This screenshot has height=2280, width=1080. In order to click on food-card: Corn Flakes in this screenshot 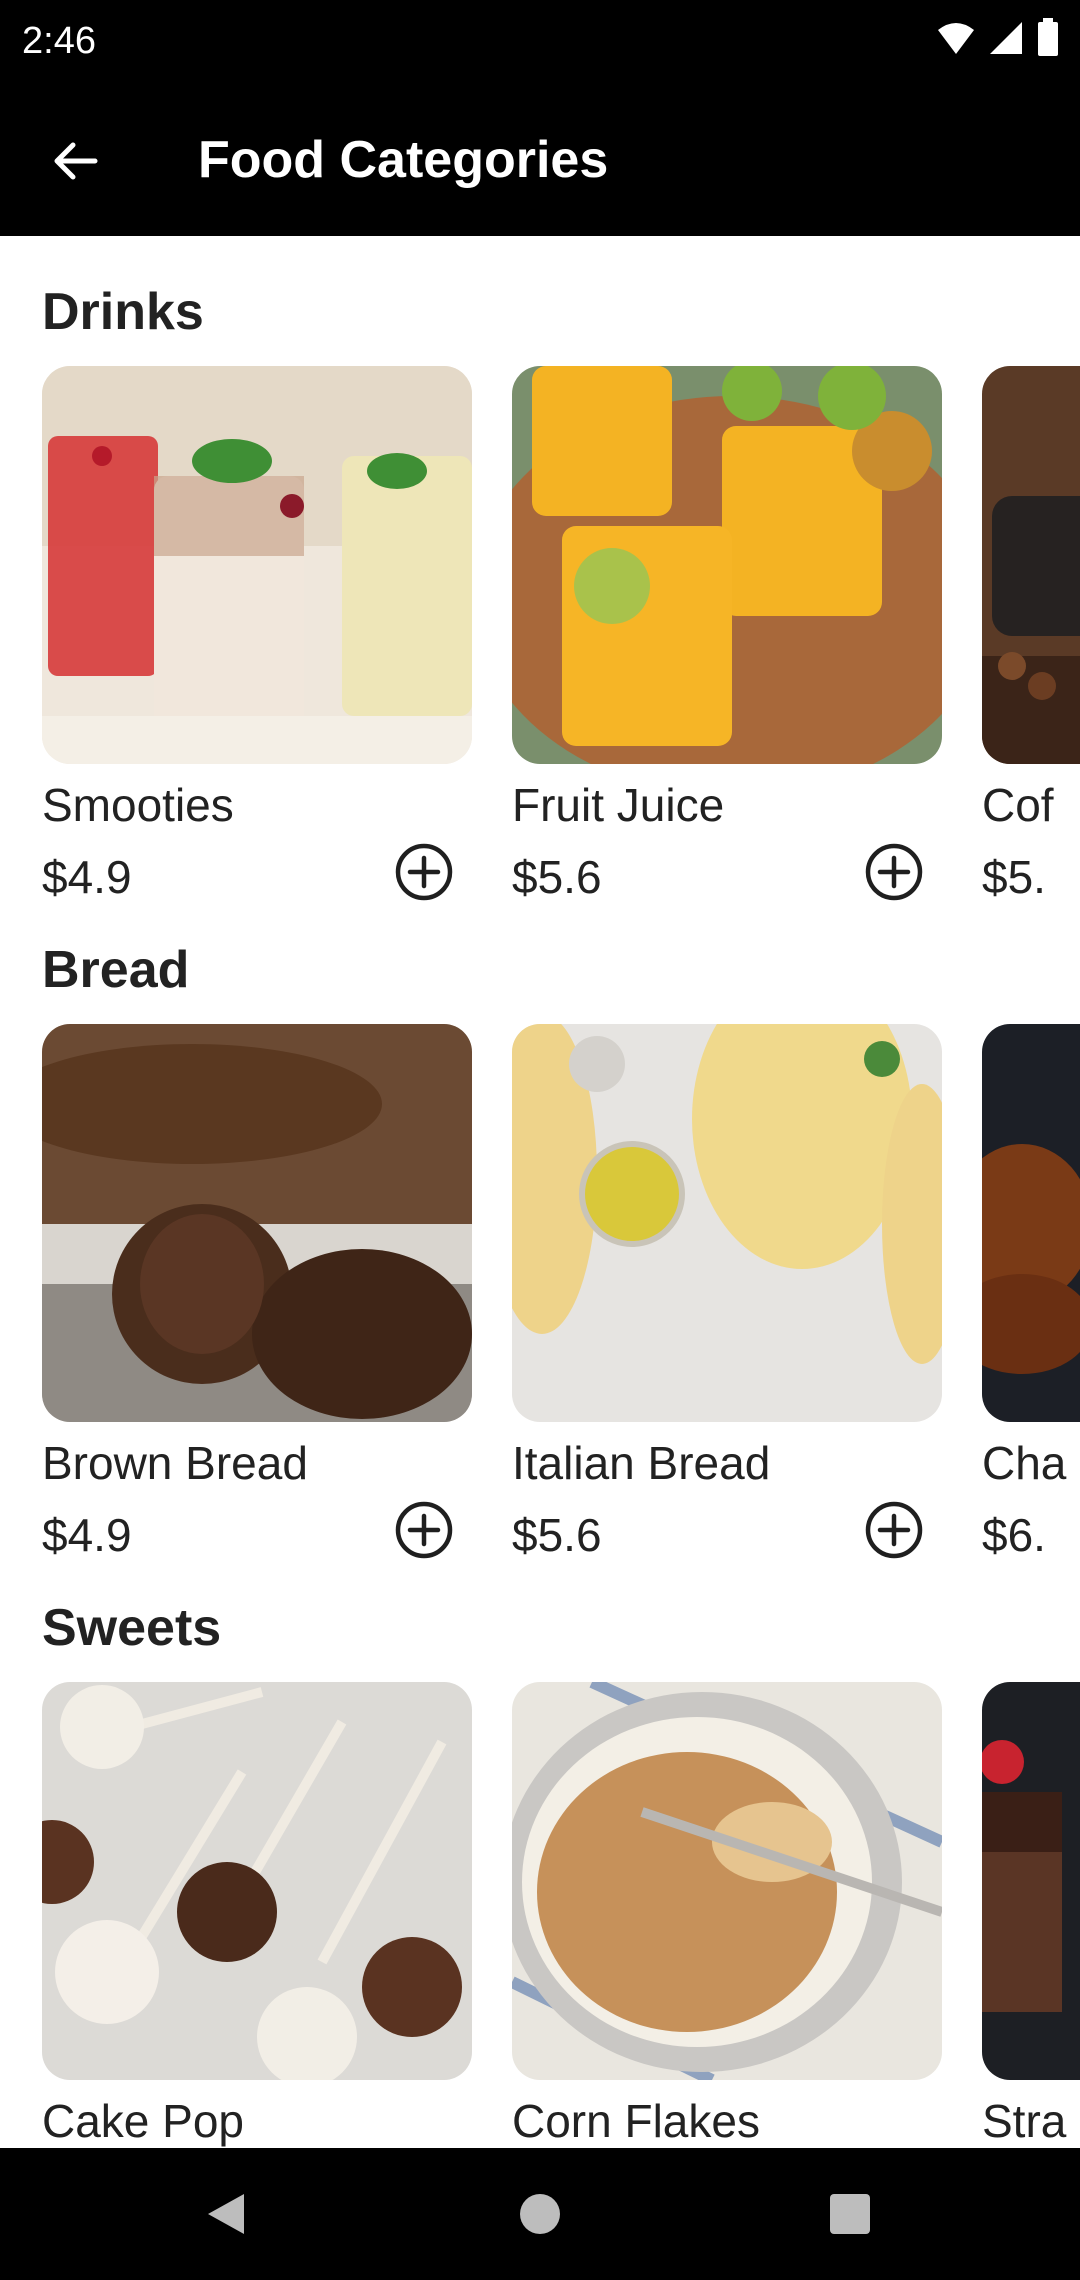, I will do `click(727, 1915)`.